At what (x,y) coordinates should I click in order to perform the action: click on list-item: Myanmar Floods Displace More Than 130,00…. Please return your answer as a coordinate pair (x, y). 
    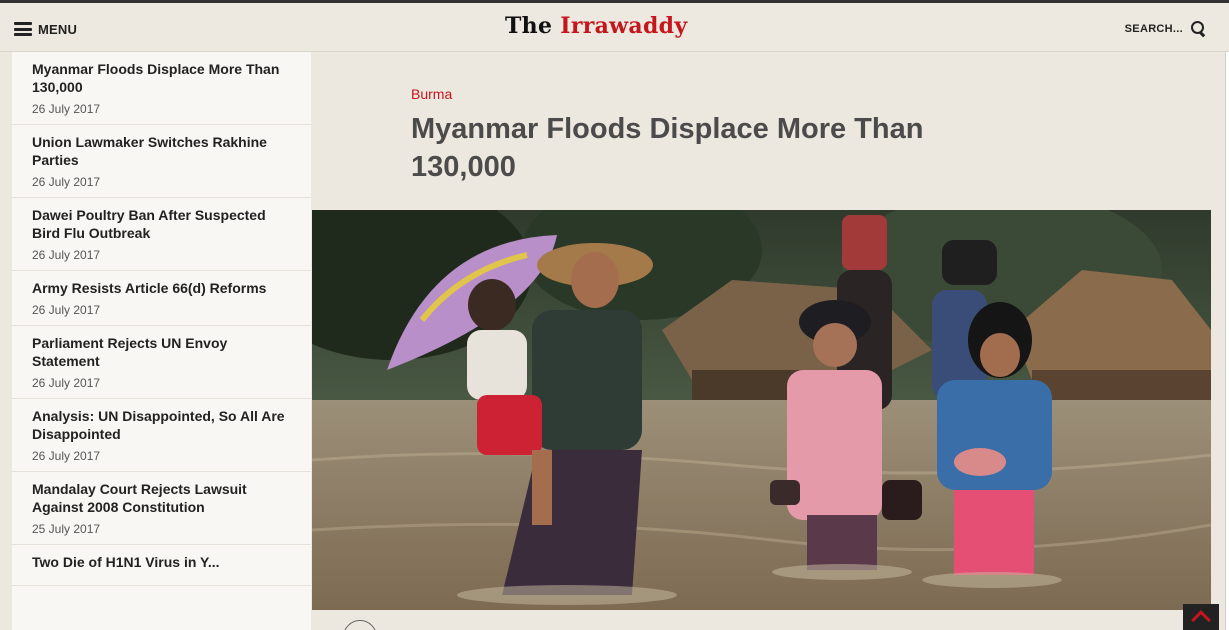
    Looking at the image, I should click on (161, 88).